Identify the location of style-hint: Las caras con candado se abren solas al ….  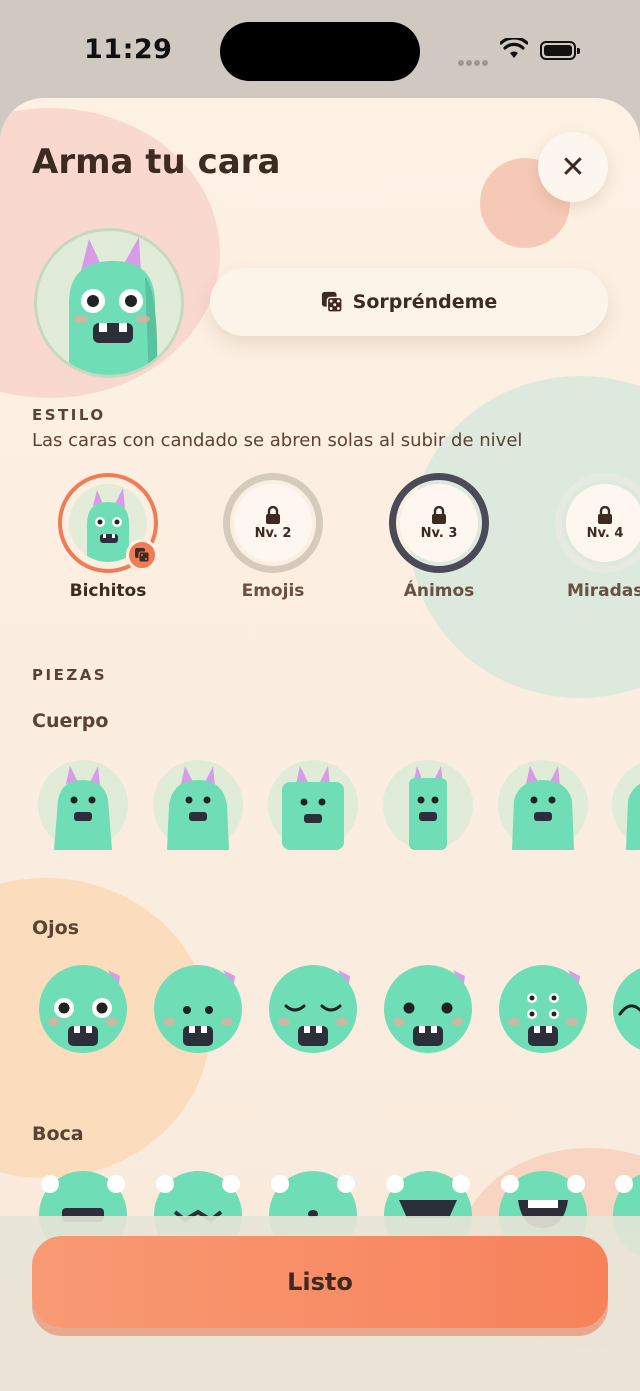
(277, 440).